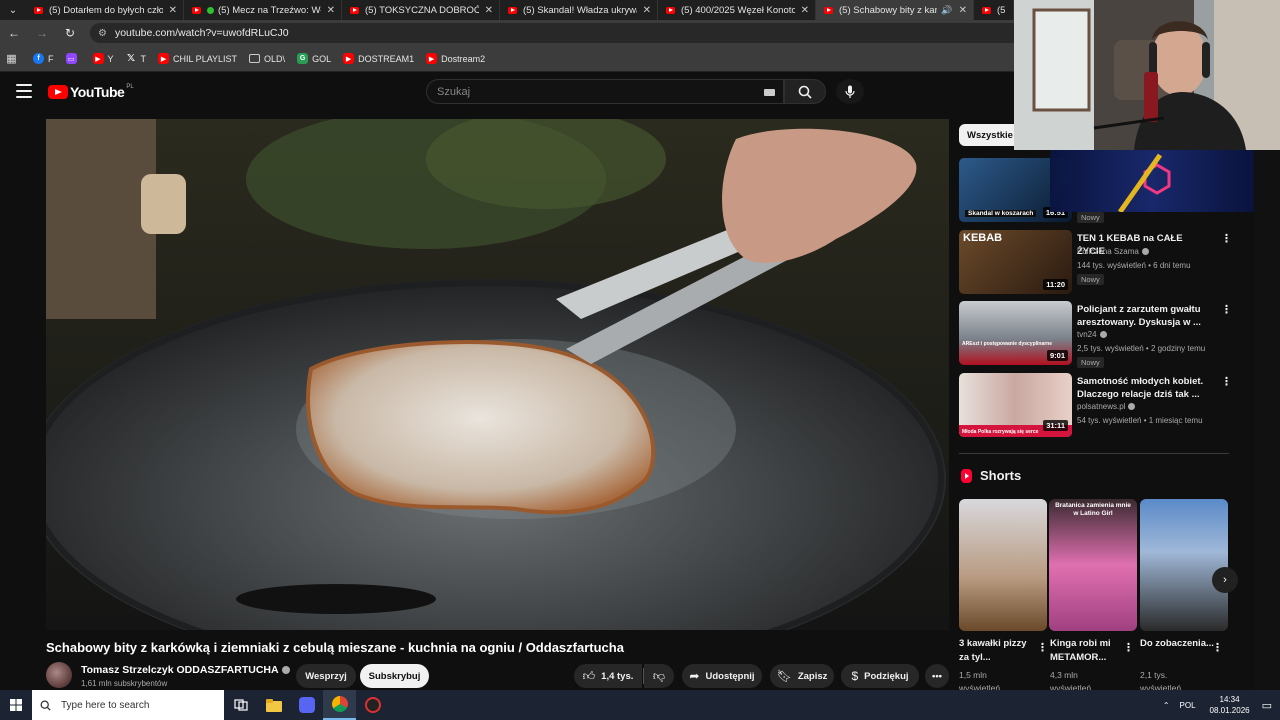 The image size is (1280, 720). Describe the element at coordinates (263, 10) in the screenshot. I see `browser-tab: (5) Mecz na Trzeźwo: Włosk ✕` at that location.